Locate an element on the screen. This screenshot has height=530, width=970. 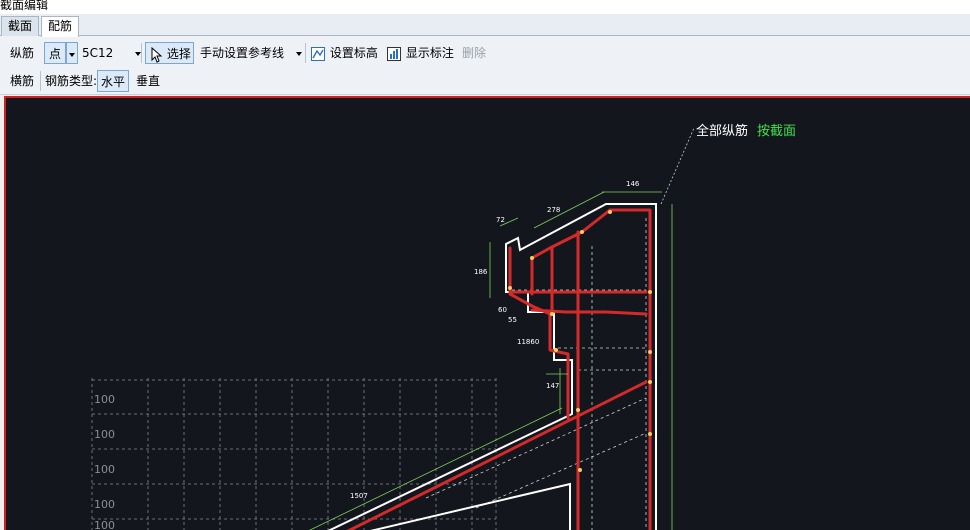
show-dimension-button: 显示标注 is located at coordinates (420, 53).